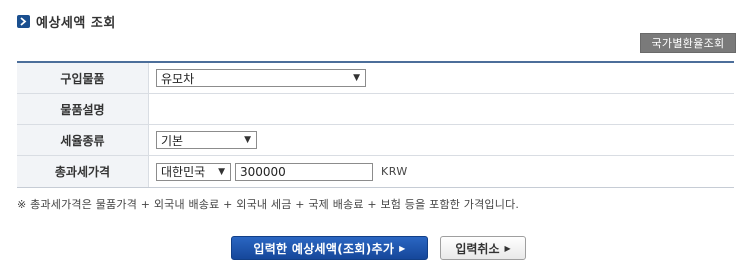 Image resolution: width=750 pixels, height=276 pixels. I want to click on add-estimate-label: 입력한 예상세액(조회)추가, so click(324, 248).